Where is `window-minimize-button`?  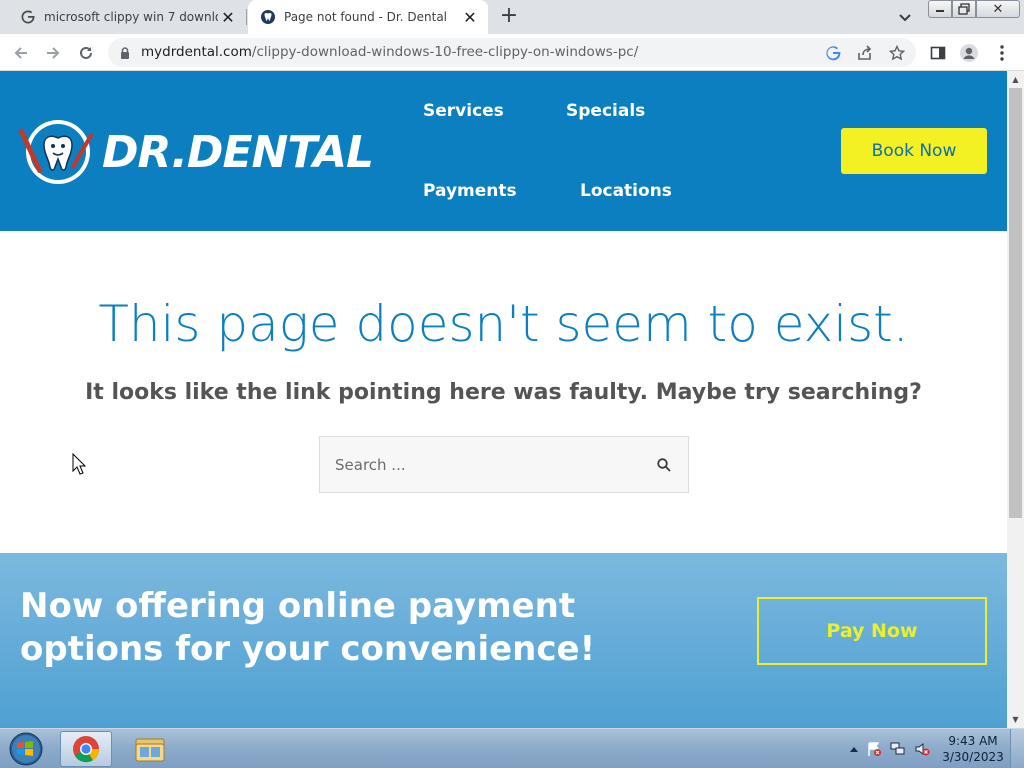
window-minimize-button is located at coordinates (940, 9).